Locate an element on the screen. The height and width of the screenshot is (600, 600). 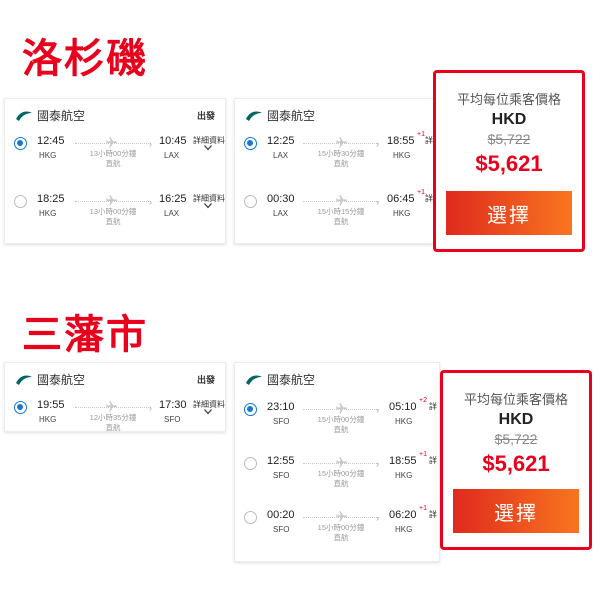
departure-time: 19:55 is located at coordinates (51, 405).